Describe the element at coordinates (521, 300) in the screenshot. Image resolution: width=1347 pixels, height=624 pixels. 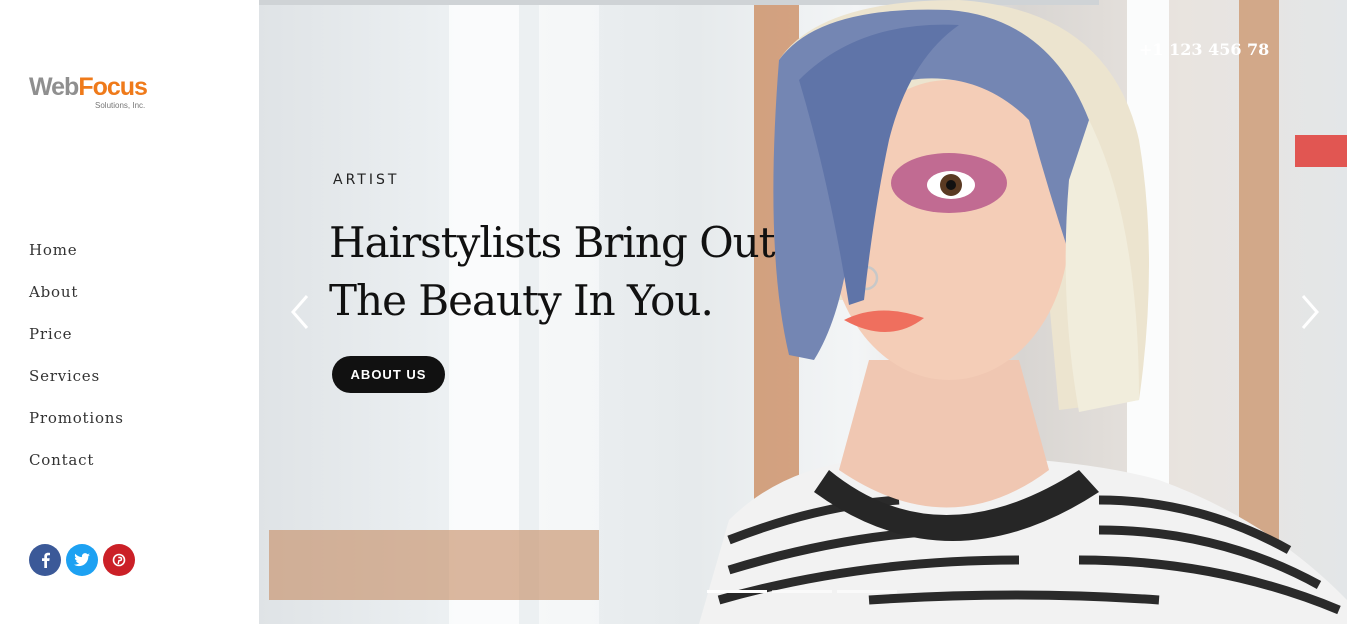
I see `hero-headline-line2: The Beauty In You.` at that location.